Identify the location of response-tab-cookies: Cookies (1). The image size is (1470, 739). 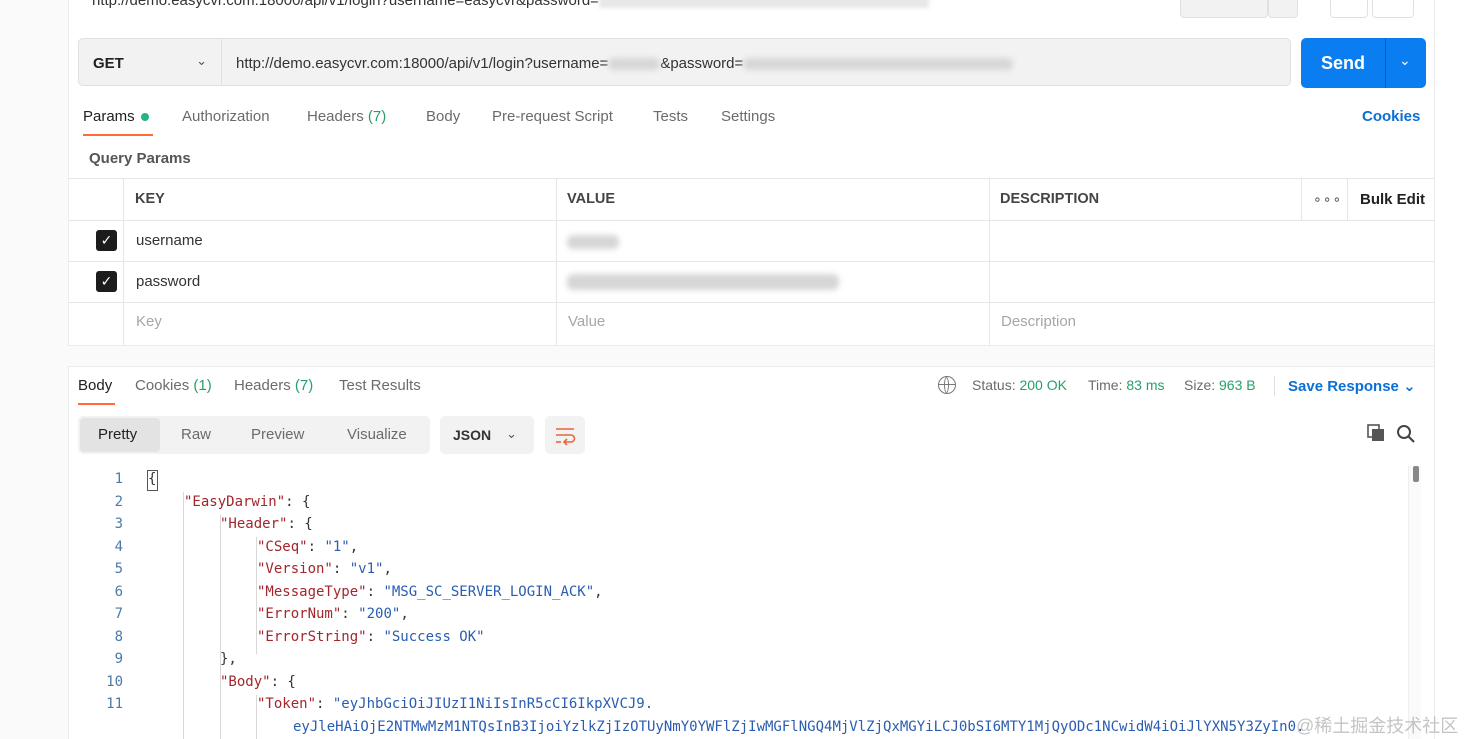
(173, 385).